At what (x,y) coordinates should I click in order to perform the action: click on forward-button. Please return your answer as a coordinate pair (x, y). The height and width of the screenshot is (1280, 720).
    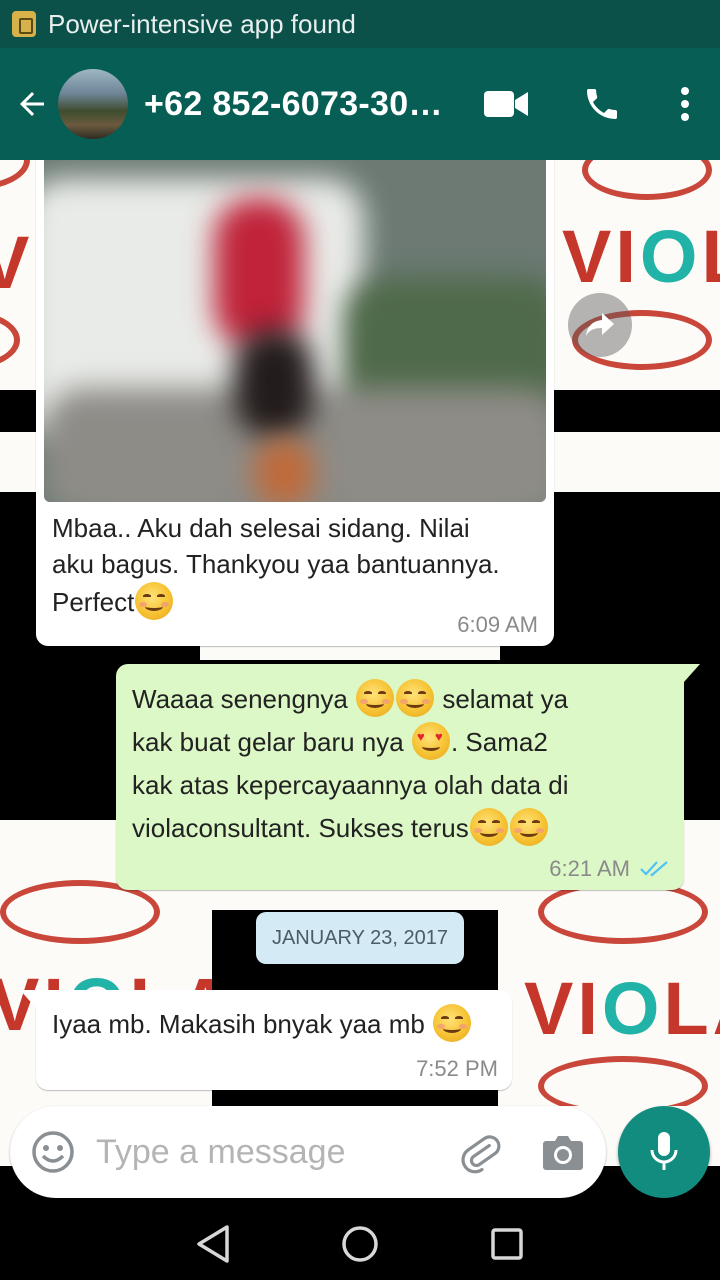
    Looking at the image, I should click on (600, 325).